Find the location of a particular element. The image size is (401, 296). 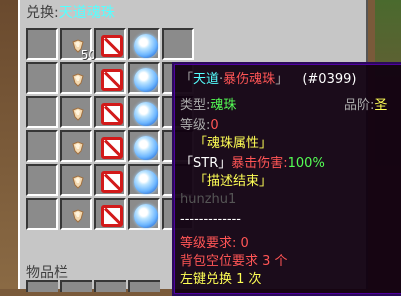

grade-value: 圣 is located at coordinates (381, 105).